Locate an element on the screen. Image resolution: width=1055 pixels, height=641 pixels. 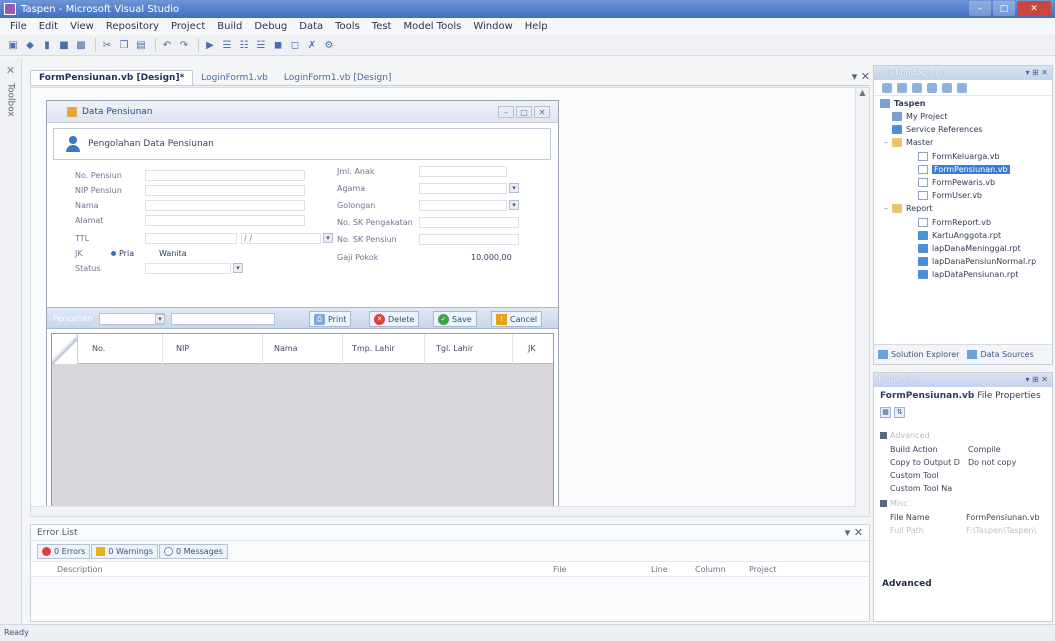
no-pensiun-input is located at coordinates (225, 175).